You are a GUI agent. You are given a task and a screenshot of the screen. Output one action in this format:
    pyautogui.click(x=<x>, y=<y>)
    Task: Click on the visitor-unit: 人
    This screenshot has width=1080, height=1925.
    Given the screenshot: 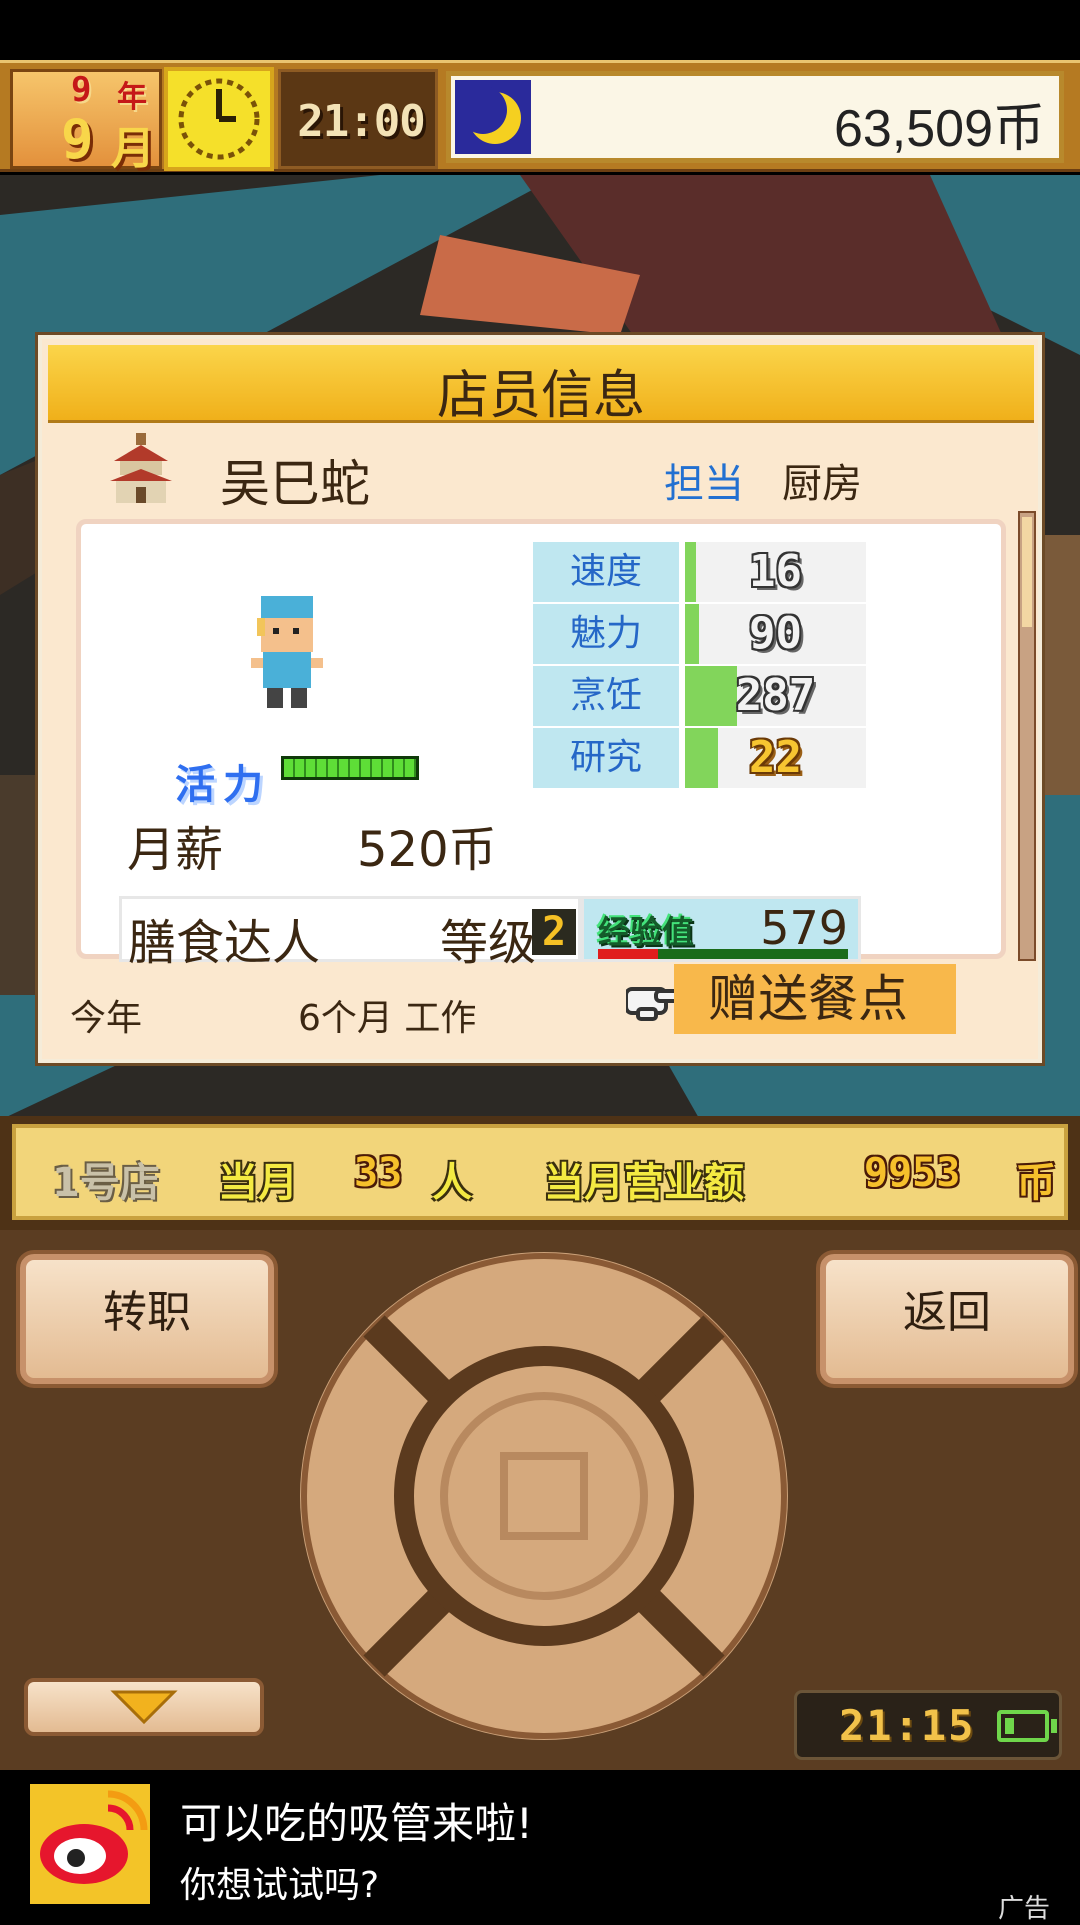 What is the action you would take?
    pyautogui.click(x=452, y=1183)
    